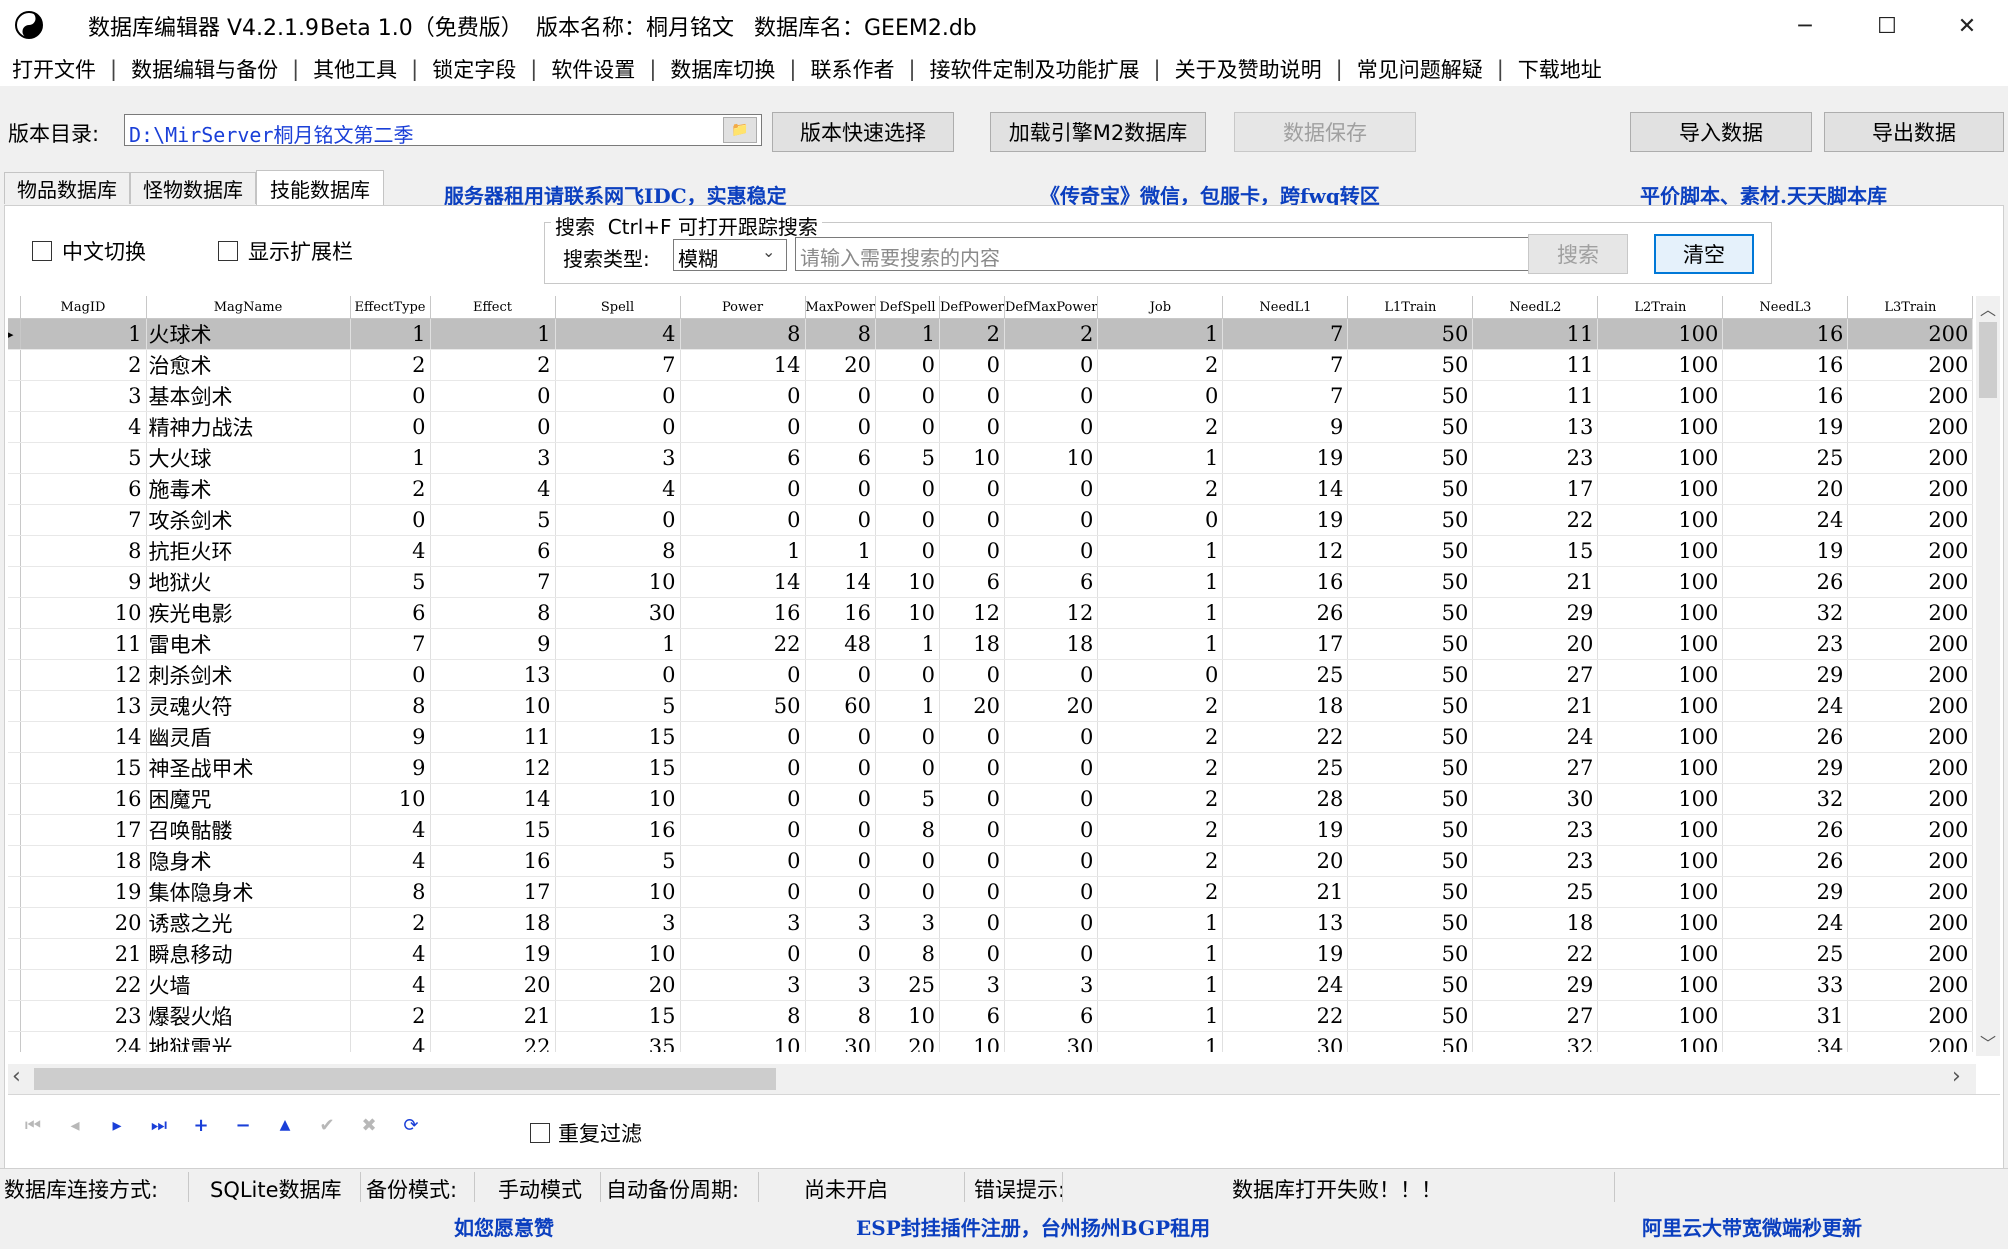  What do you see at coordinates (390, 307) in the screenshot?
I see `column-header: EffectType` at bounding box center [390, 307].